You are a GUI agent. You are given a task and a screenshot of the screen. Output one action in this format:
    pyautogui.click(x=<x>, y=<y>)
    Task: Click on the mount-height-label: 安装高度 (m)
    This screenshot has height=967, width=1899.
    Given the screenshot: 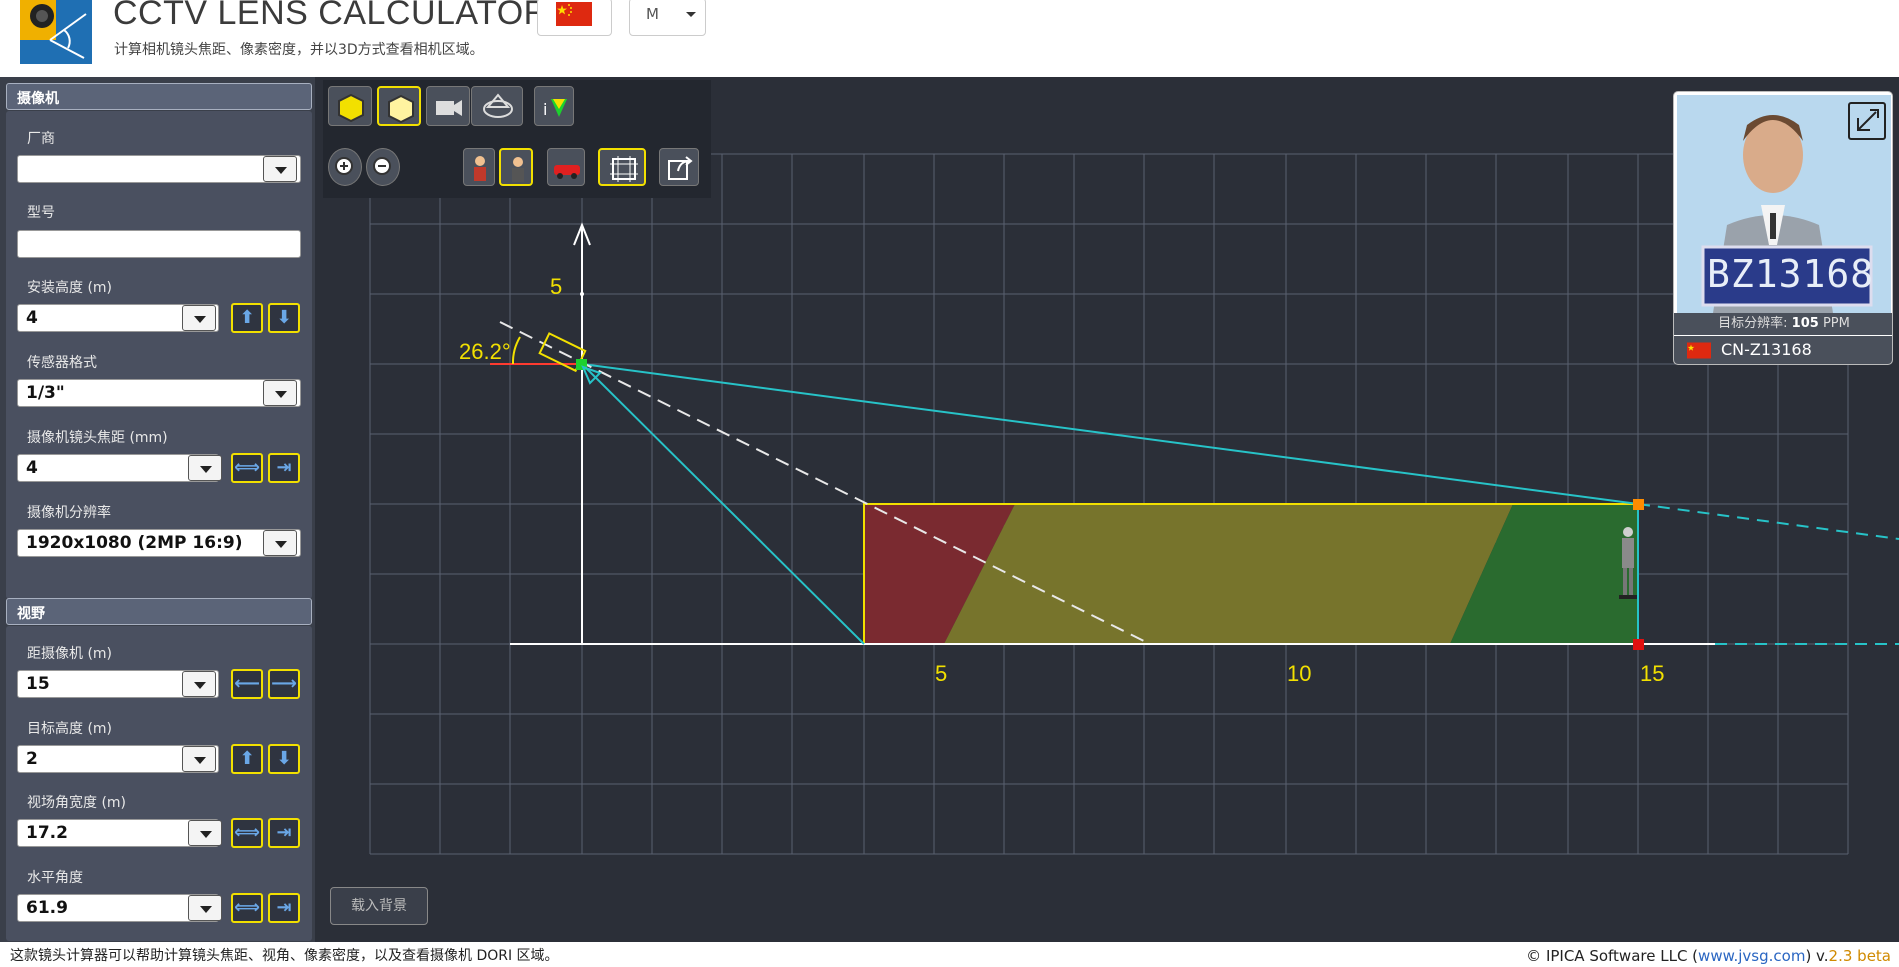 What is the action you would take?
    pyautogui.click(x=70, y=288)
    